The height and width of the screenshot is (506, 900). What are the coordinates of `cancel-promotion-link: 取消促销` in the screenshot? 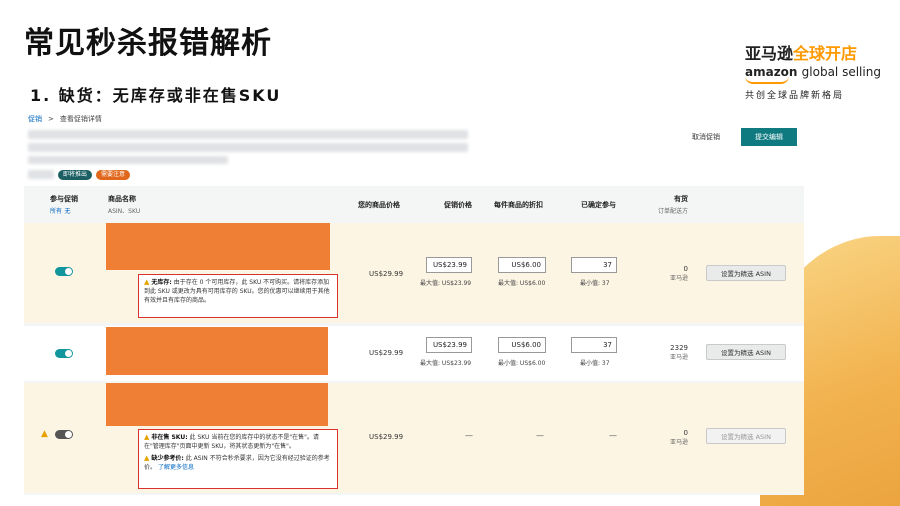 It's located at (706, 137).